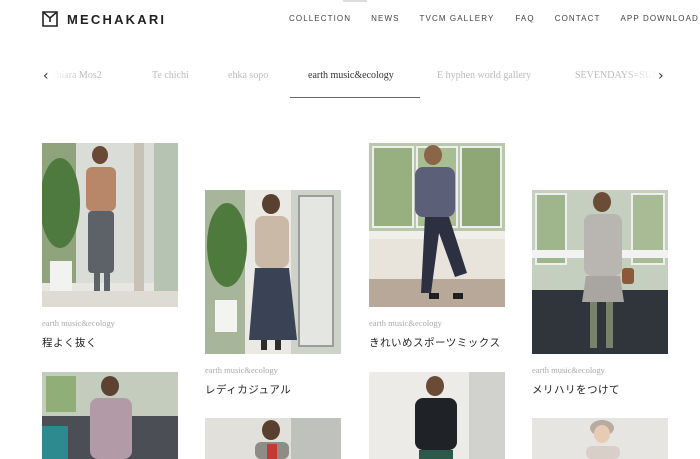  What do you see at coordinates (248, 390) in the screenshot?
I see `card-title: レディカジュアル` at bounding box center [248, 390].